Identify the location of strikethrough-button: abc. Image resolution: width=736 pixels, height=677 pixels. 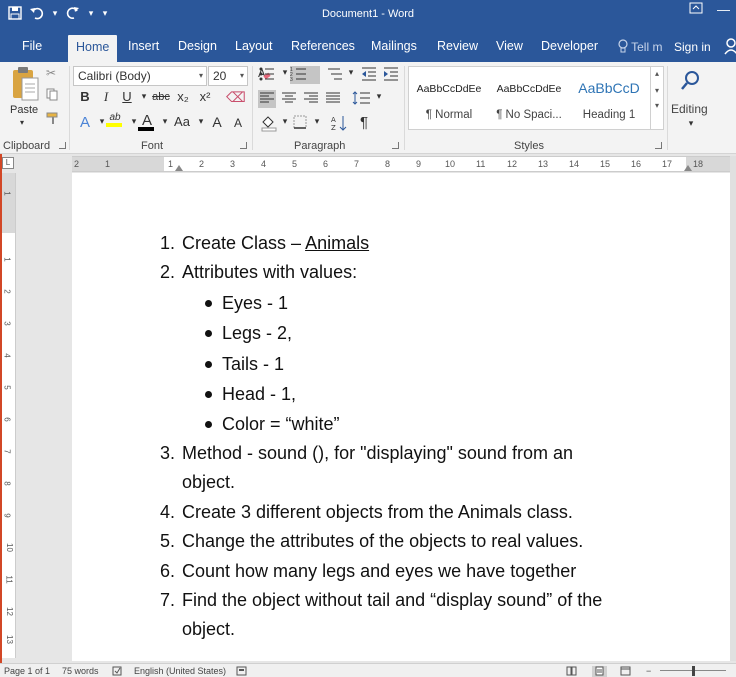
(161, 97).